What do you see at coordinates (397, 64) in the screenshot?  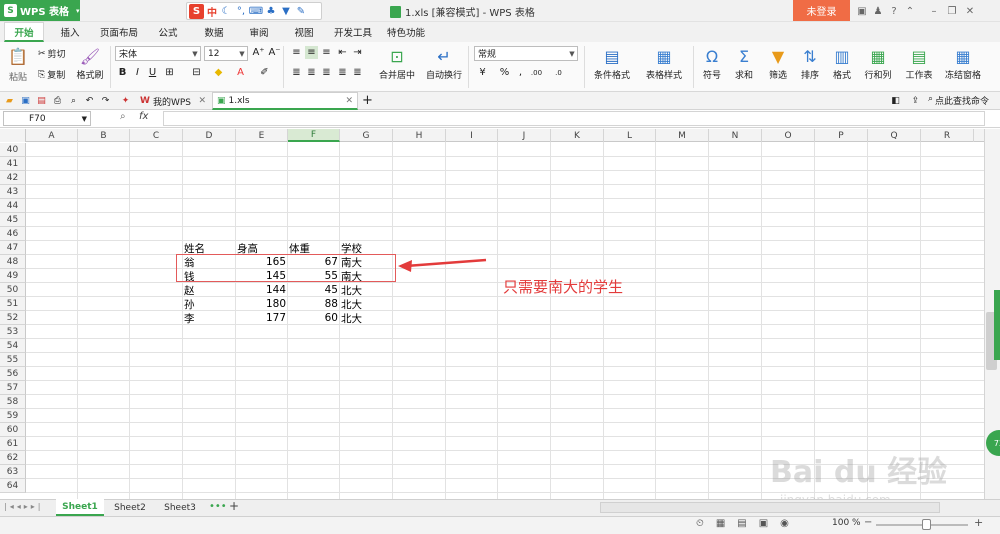 I see `merge-center-button: ⊡ 合并居中` at bounding box center [397, 64].